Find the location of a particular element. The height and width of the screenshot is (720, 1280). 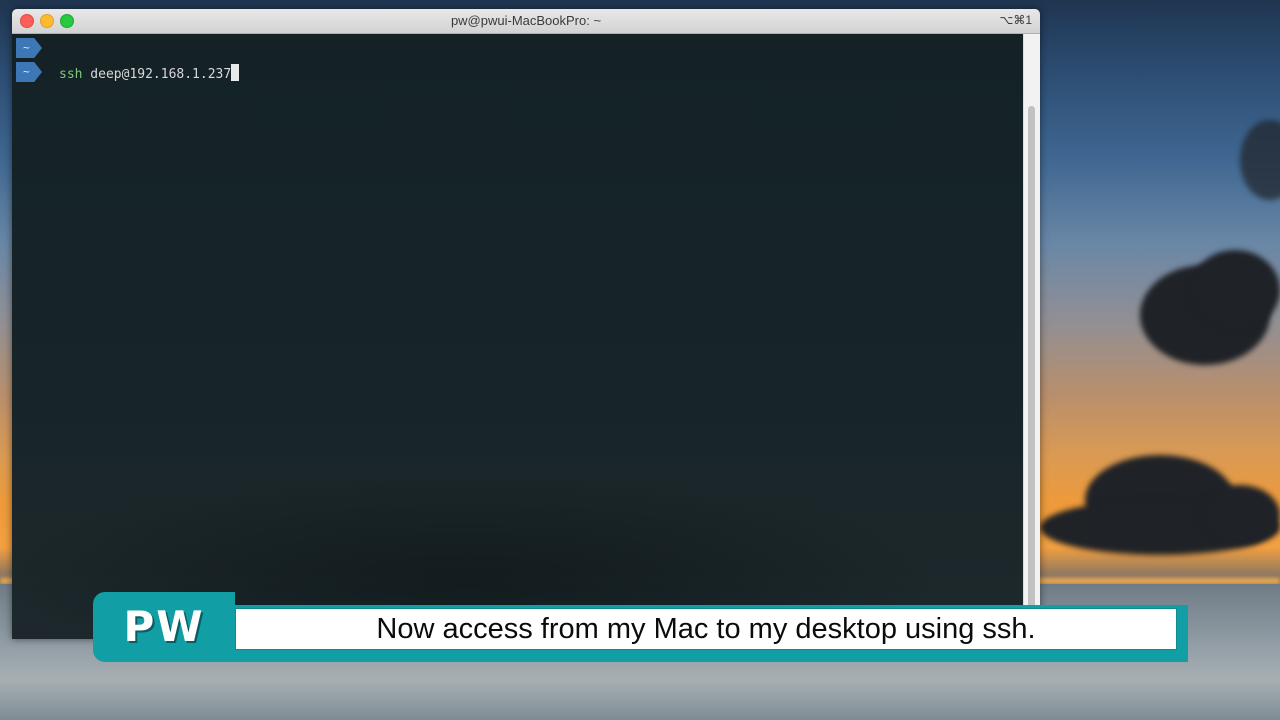

scrollbar-thumb is located at coordinates (1031, 368).